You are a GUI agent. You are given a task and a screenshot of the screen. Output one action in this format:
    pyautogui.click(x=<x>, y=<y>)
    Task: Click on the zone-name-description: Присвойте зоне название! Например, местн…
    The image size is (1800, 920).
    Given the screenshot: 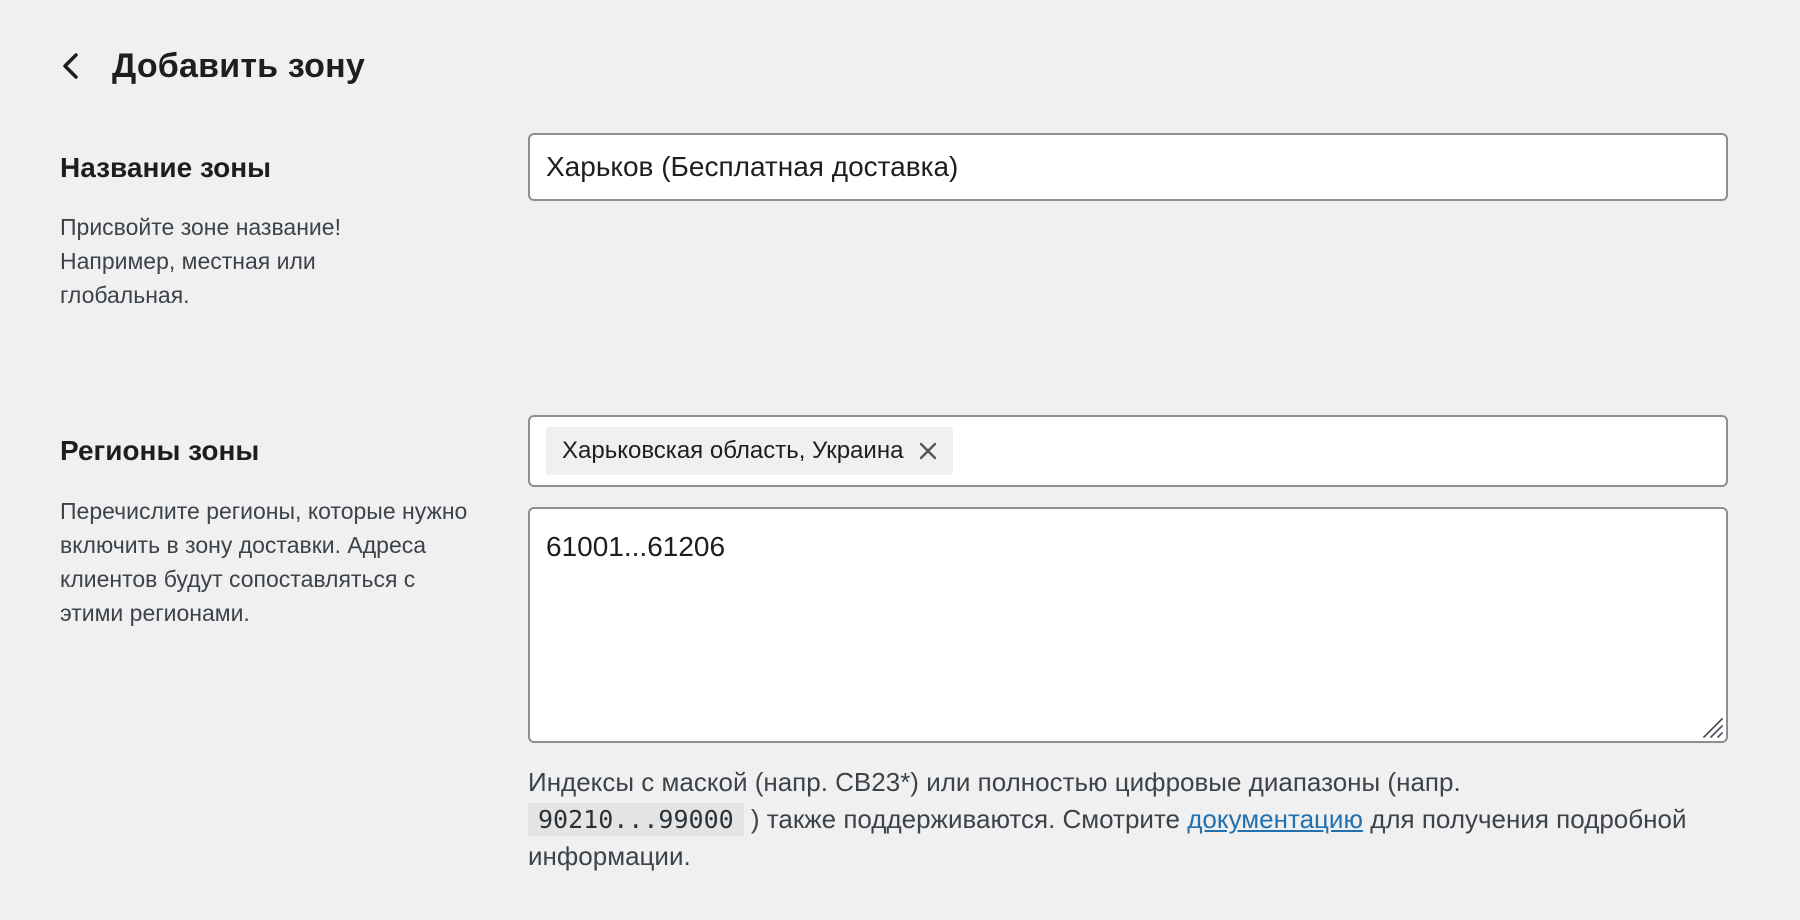 What is the action you would take?
    pyautogui.click(x=200, y=261)
    